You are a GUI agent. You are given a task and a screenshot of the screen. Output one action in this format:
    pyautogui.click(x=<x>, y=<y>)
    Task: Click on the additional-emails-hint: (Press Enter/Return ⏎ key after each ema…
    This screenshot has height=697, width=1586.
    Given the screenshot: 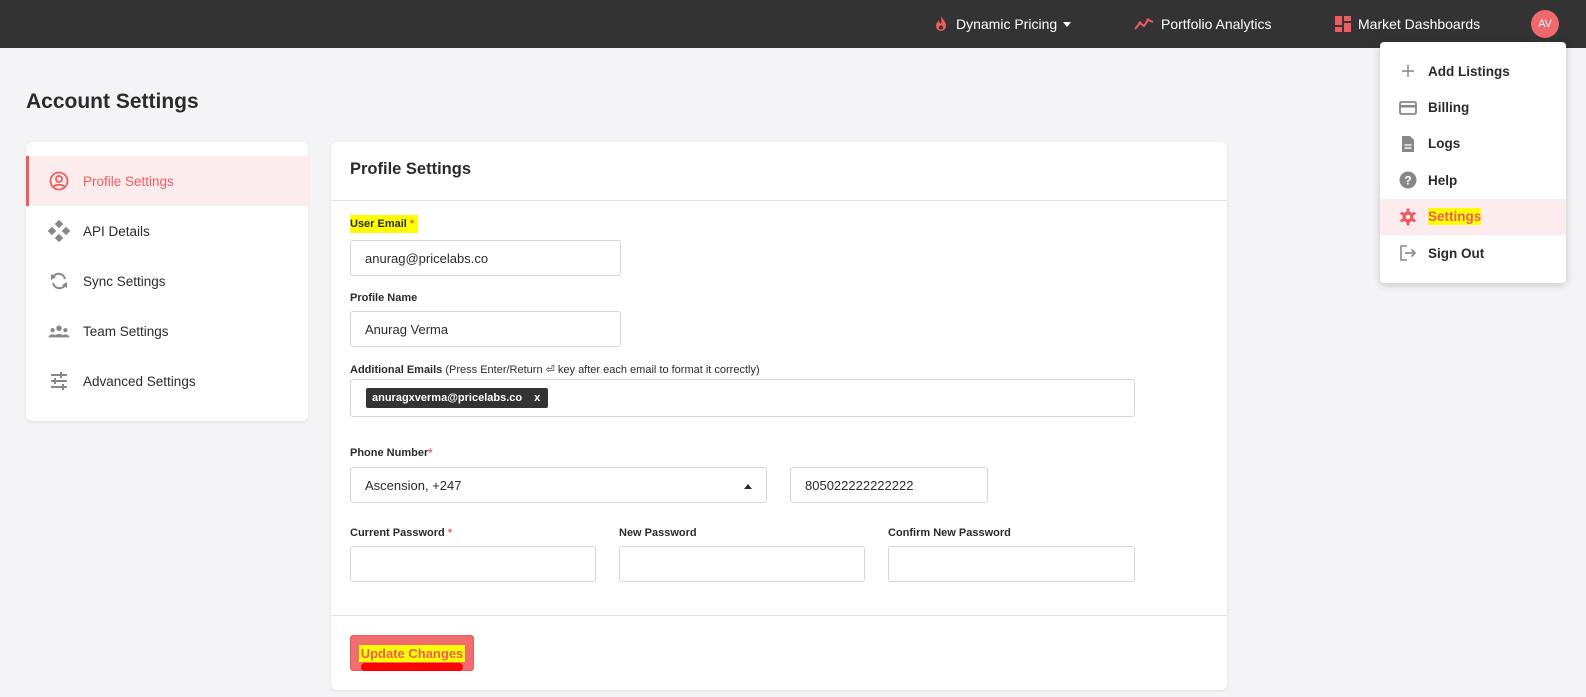 What is the action you would take?
    pyautogui.click(x=602, y=370)
    